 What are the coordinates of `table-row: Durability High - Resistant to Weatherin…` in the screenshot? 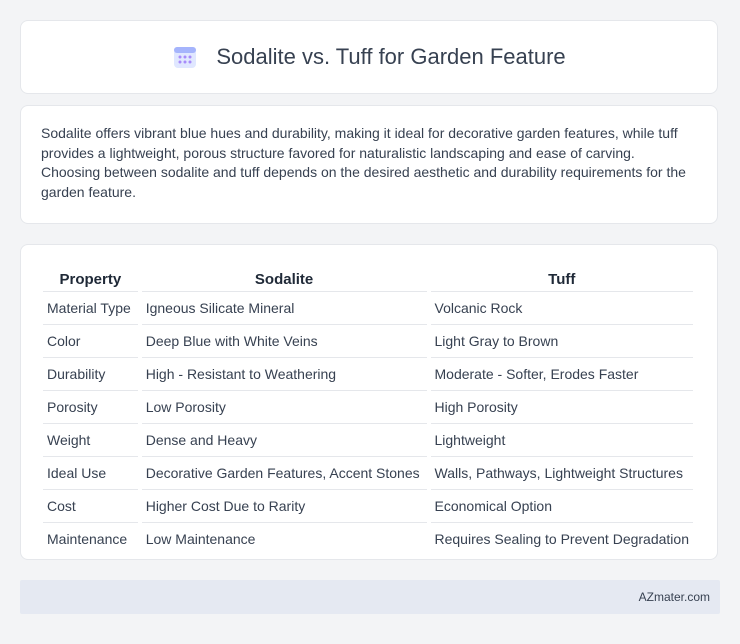 It's located at (368, 375).